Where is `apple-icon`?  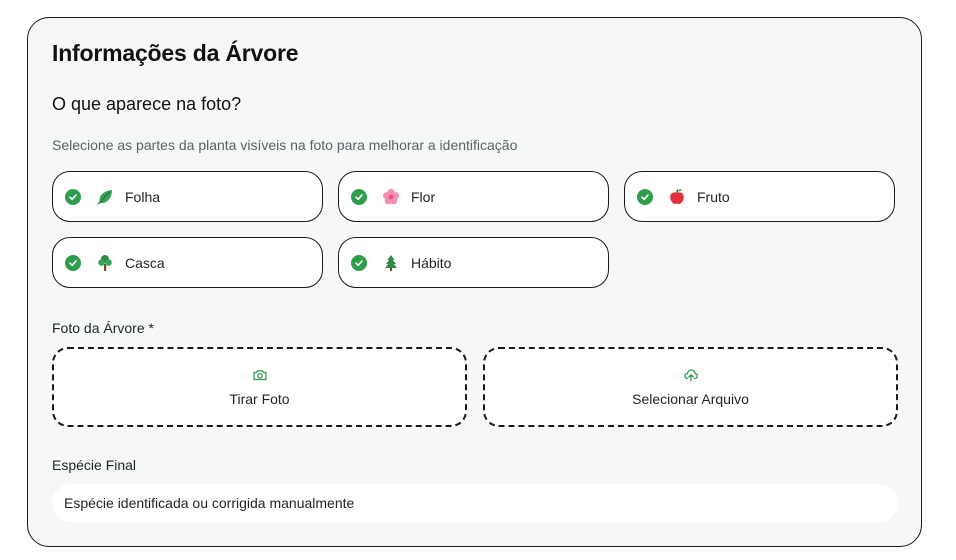 apple-icon is located at coordinates (677, 197).